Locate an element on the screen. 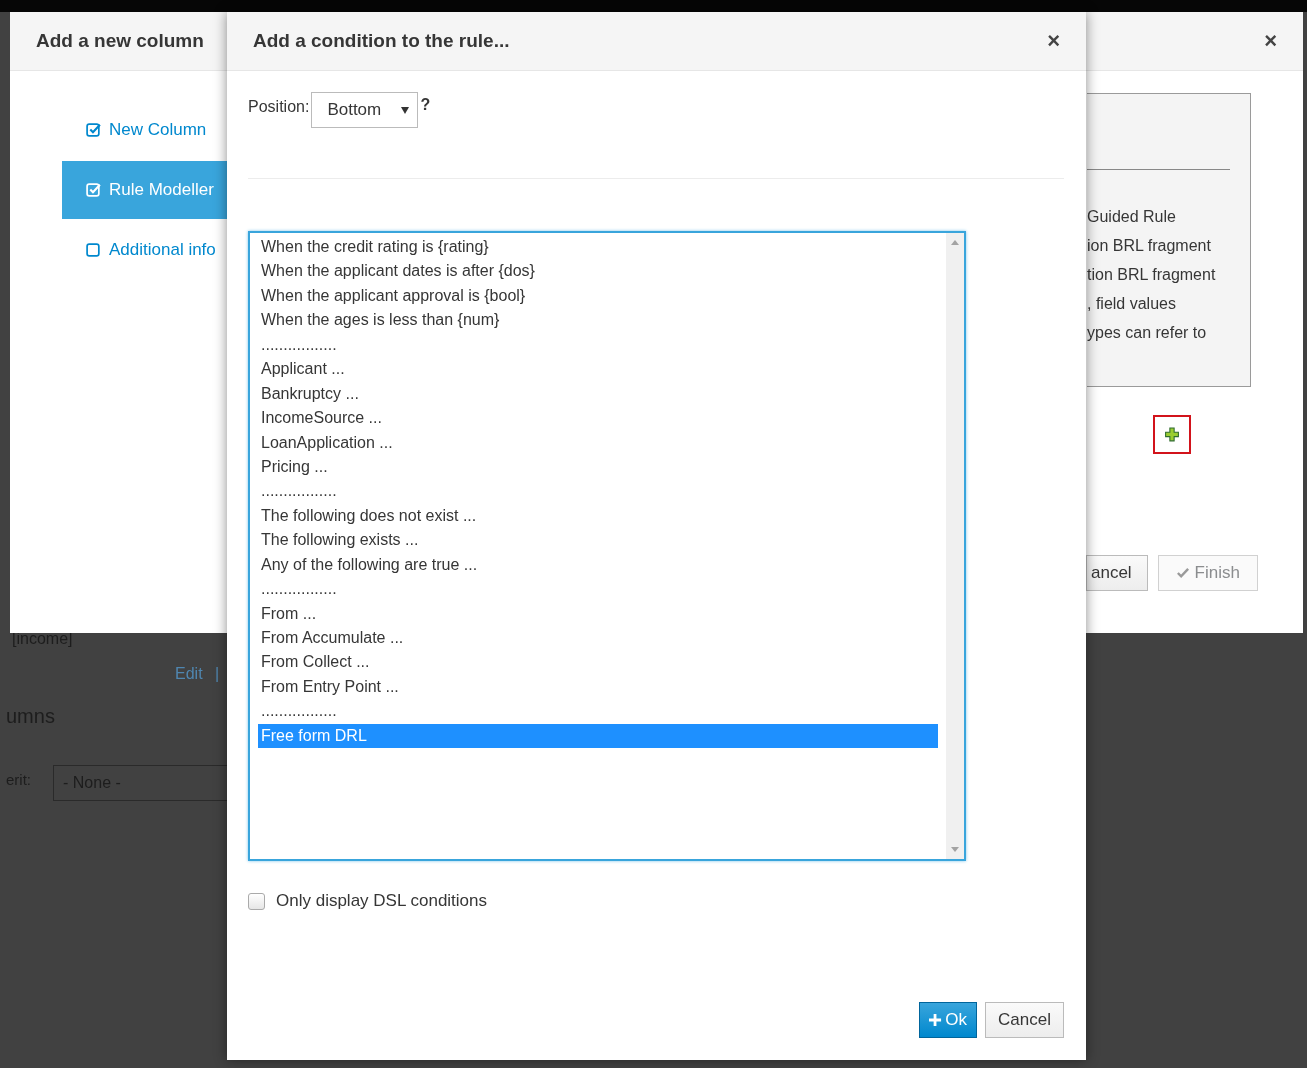  list-option: When the applicant dates is after {dos} is located at coordinates (598, 271).